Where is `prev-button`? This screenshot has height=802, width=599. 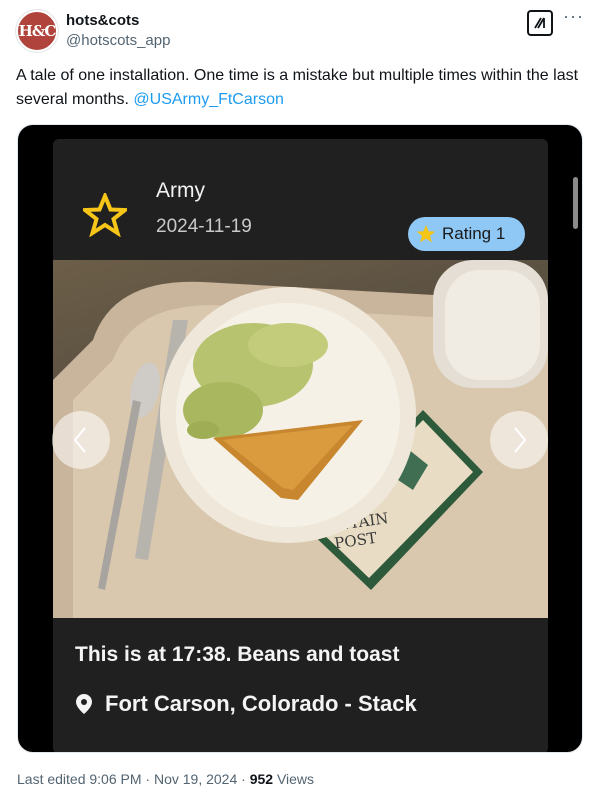
prev-button is located at coordinates (81, 440).